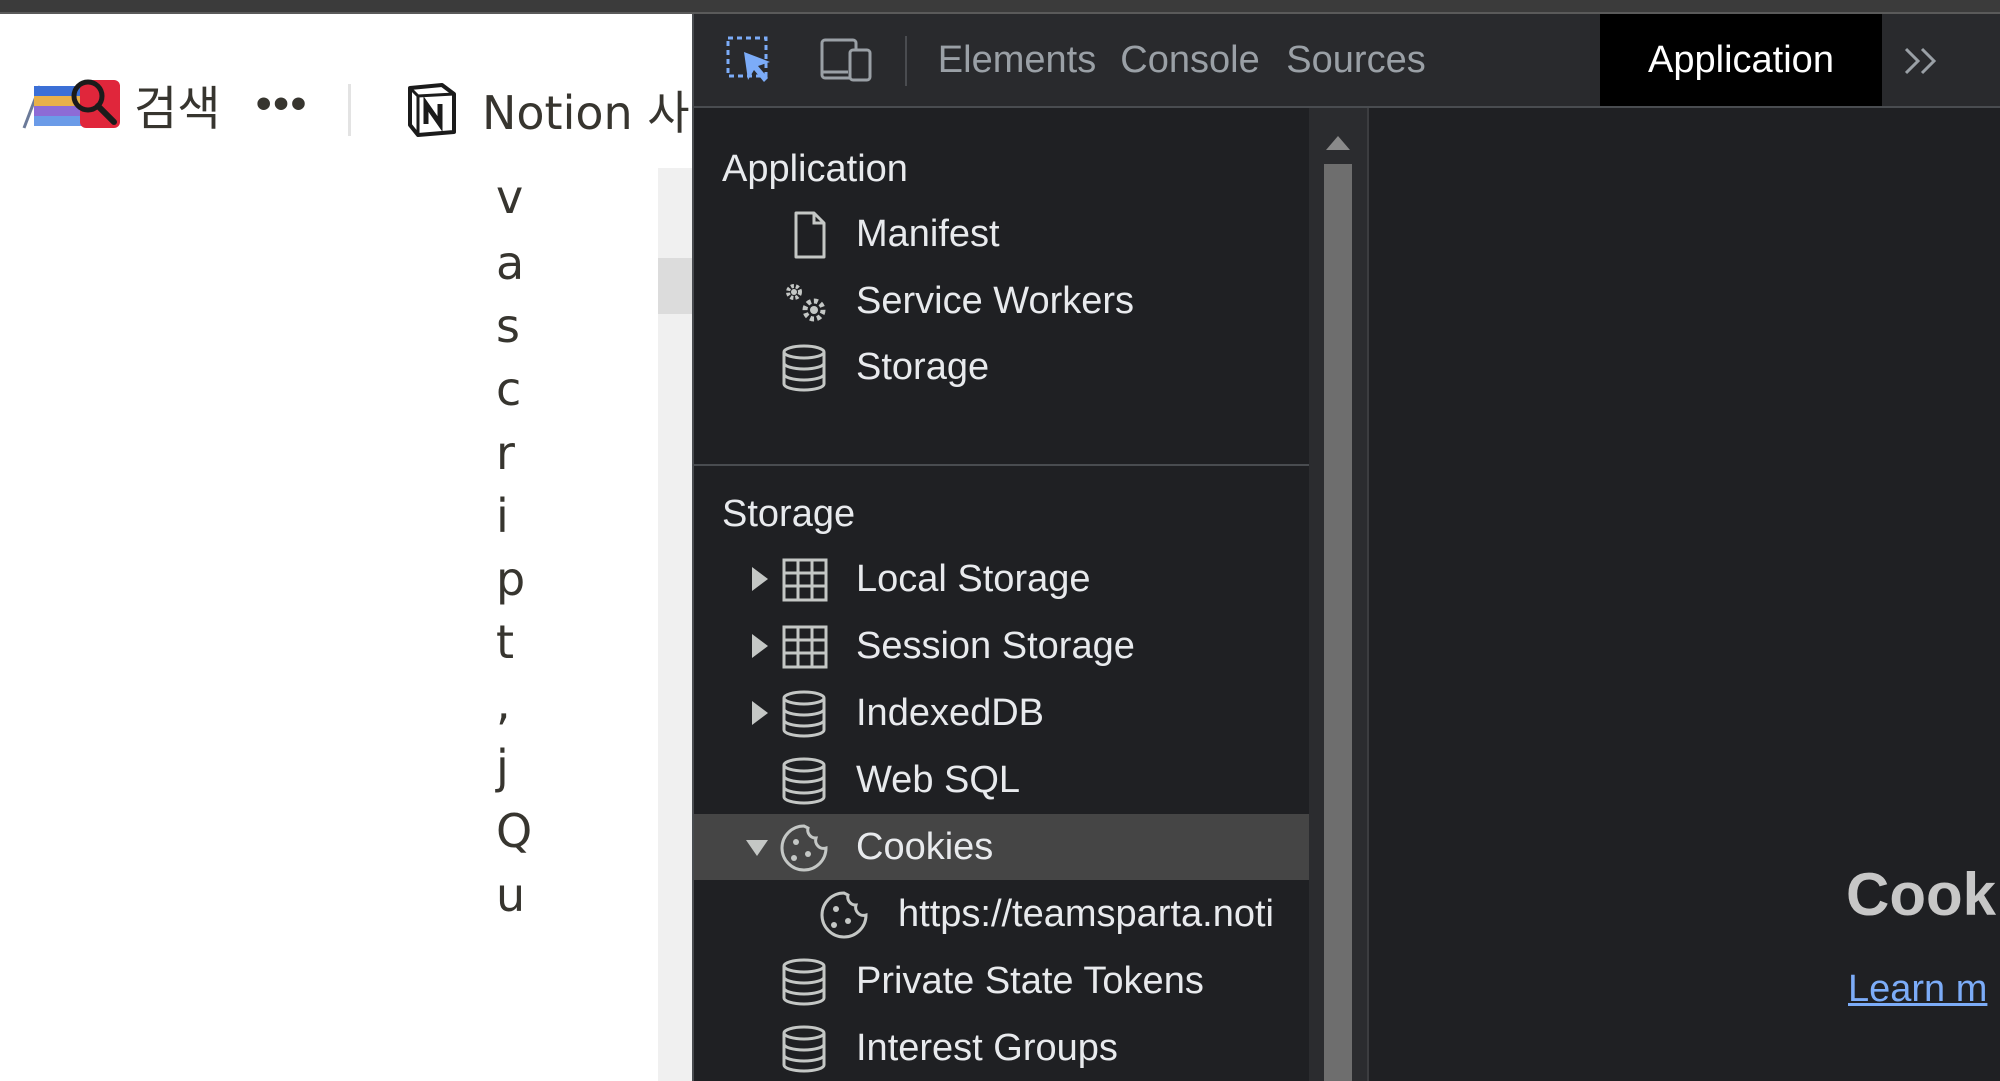 Image resolution: width=2000 pixels, height=1081 pixels. Describe the element at coordinates (987, 1048) in the screenshot. I see `sidebar-item-label: Interest Groups` at that location.